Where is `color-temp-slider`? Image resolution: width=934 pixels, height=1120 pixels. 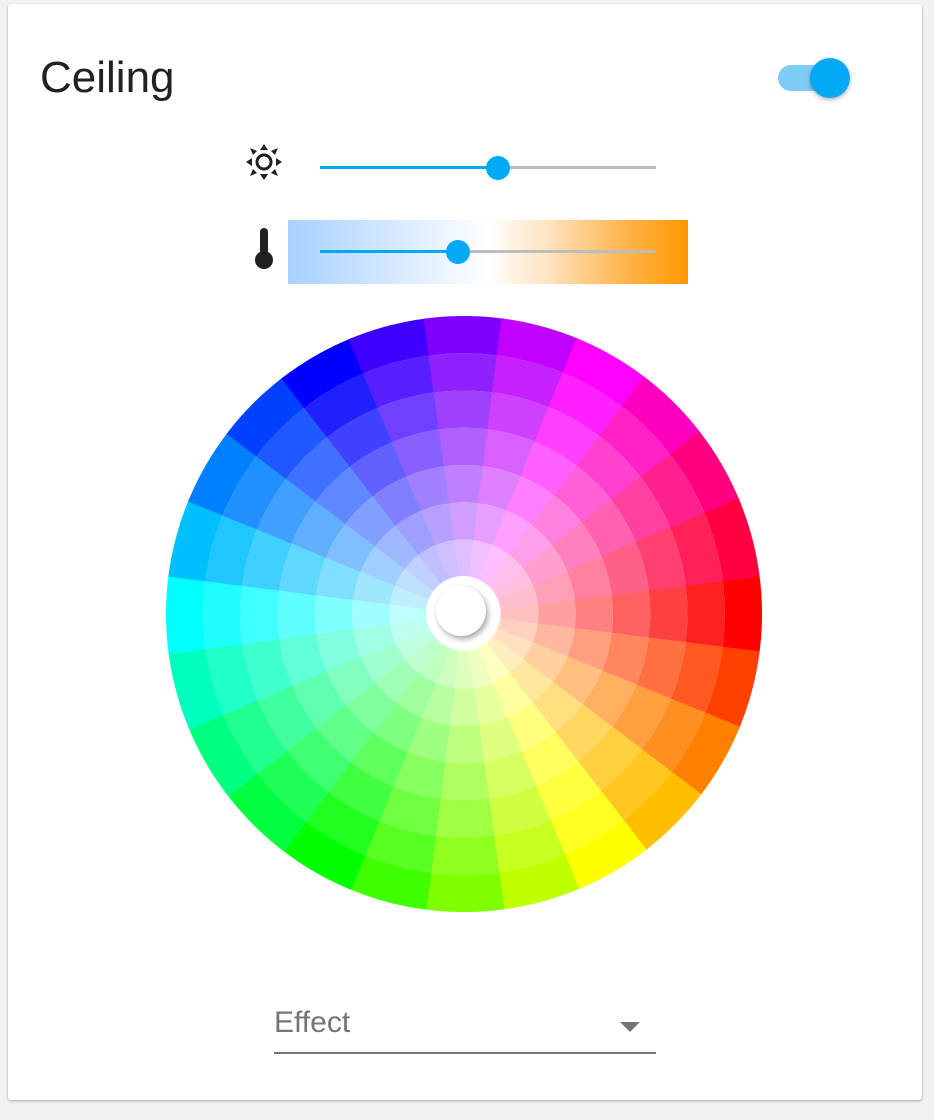 color-temp-slider is located at coordinates (488, 252).